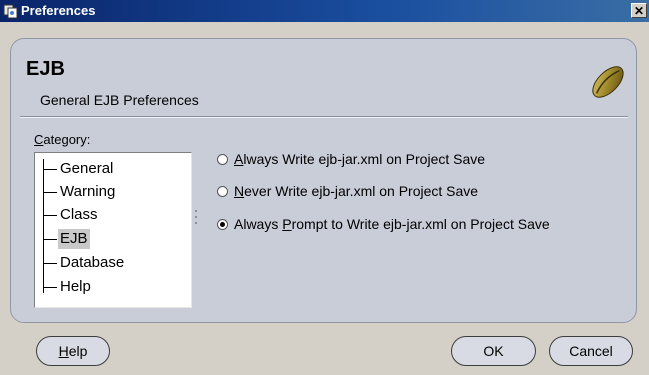 The width and height of the screenshot is (649, 375). What do you see at coordinates (493, 351) in the screenshot?
I see `ok-button: OK` at bounding box center [493, 351].